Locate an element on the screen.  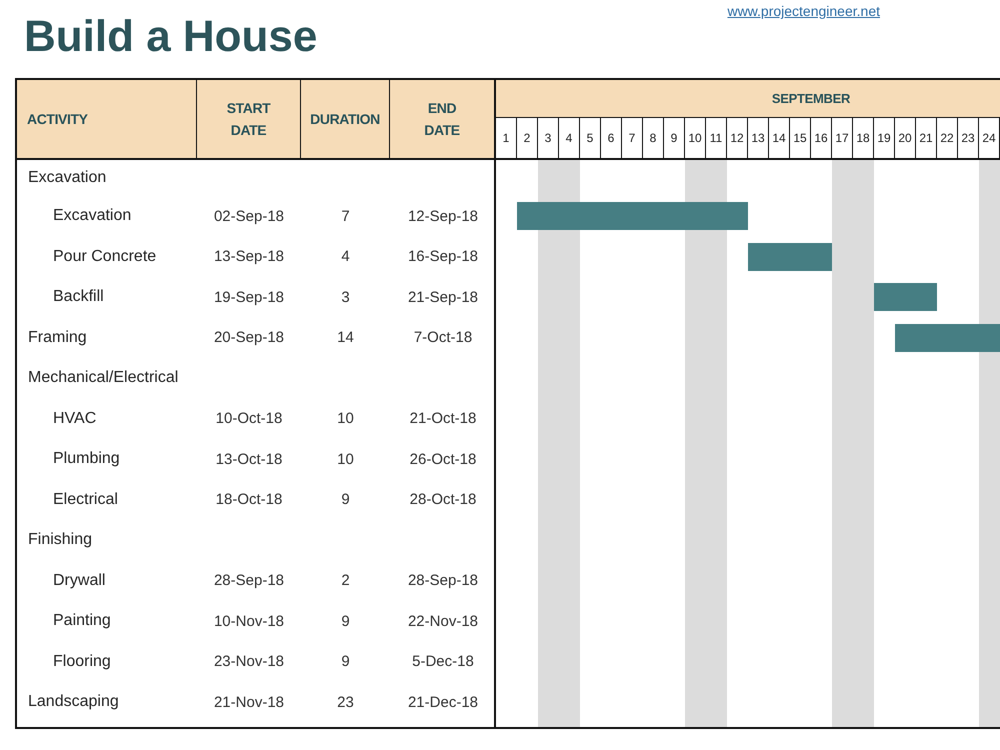
day-header: 16 is located at coordinates (821, 139).